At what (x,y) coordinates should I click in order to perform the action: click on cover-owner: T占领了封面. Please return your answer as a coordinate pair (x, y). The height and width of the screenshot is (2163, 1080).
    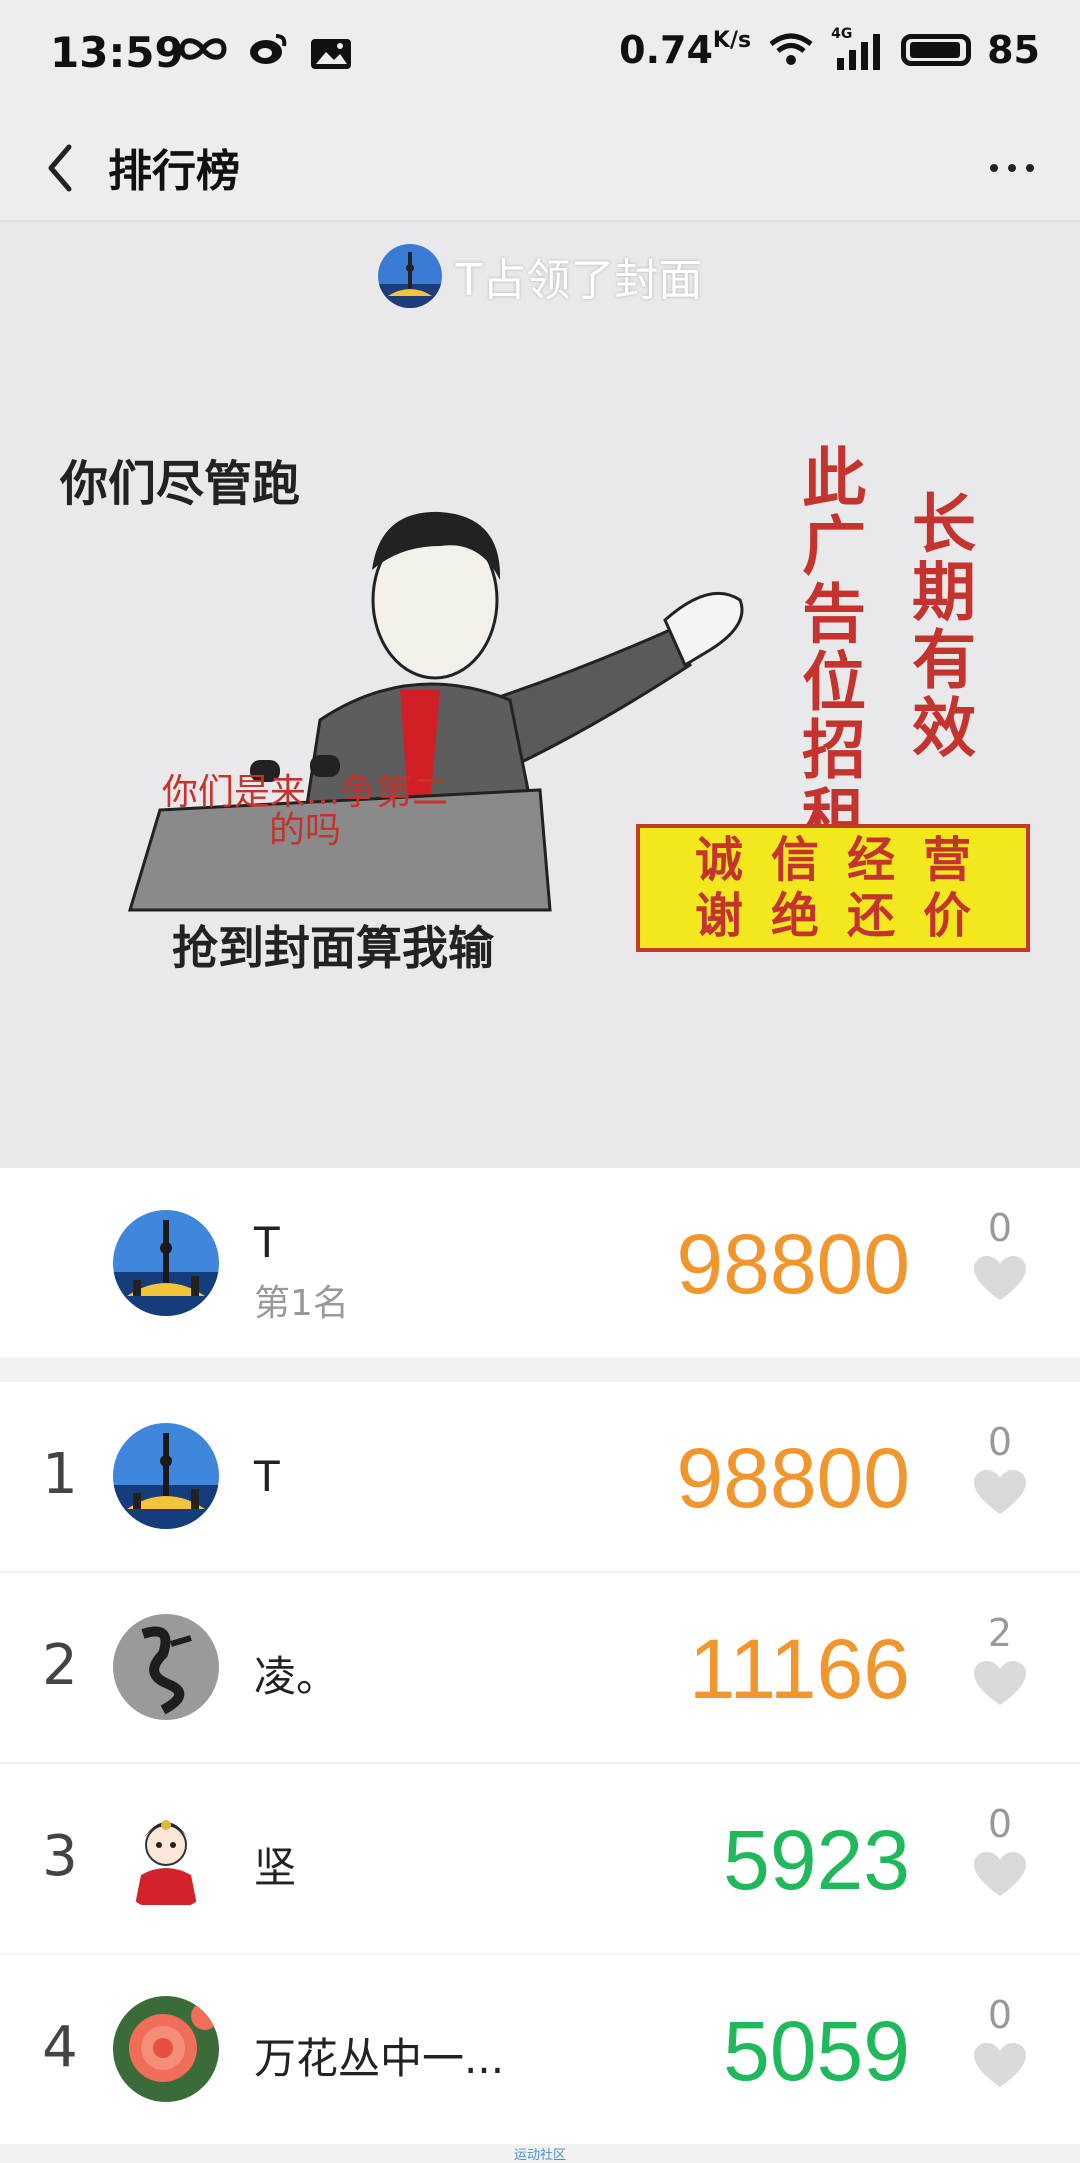
    Looking at the image, I should click on (540, 276).